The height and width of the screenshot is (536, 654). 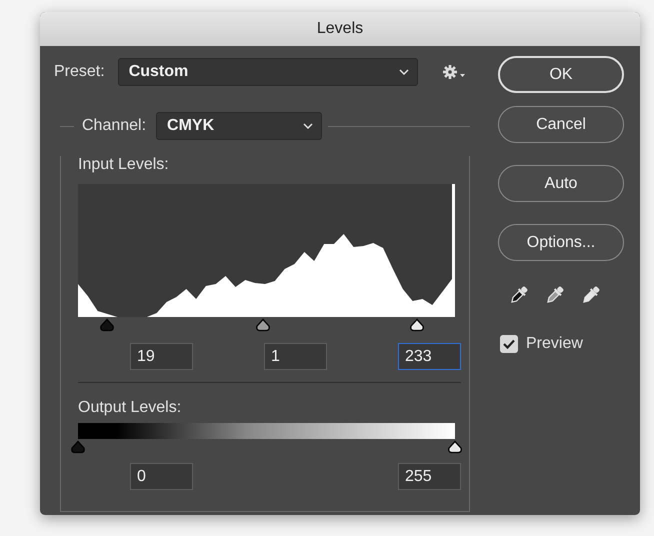 I want to click on window-title: Levels, so click(x=340, y=29).